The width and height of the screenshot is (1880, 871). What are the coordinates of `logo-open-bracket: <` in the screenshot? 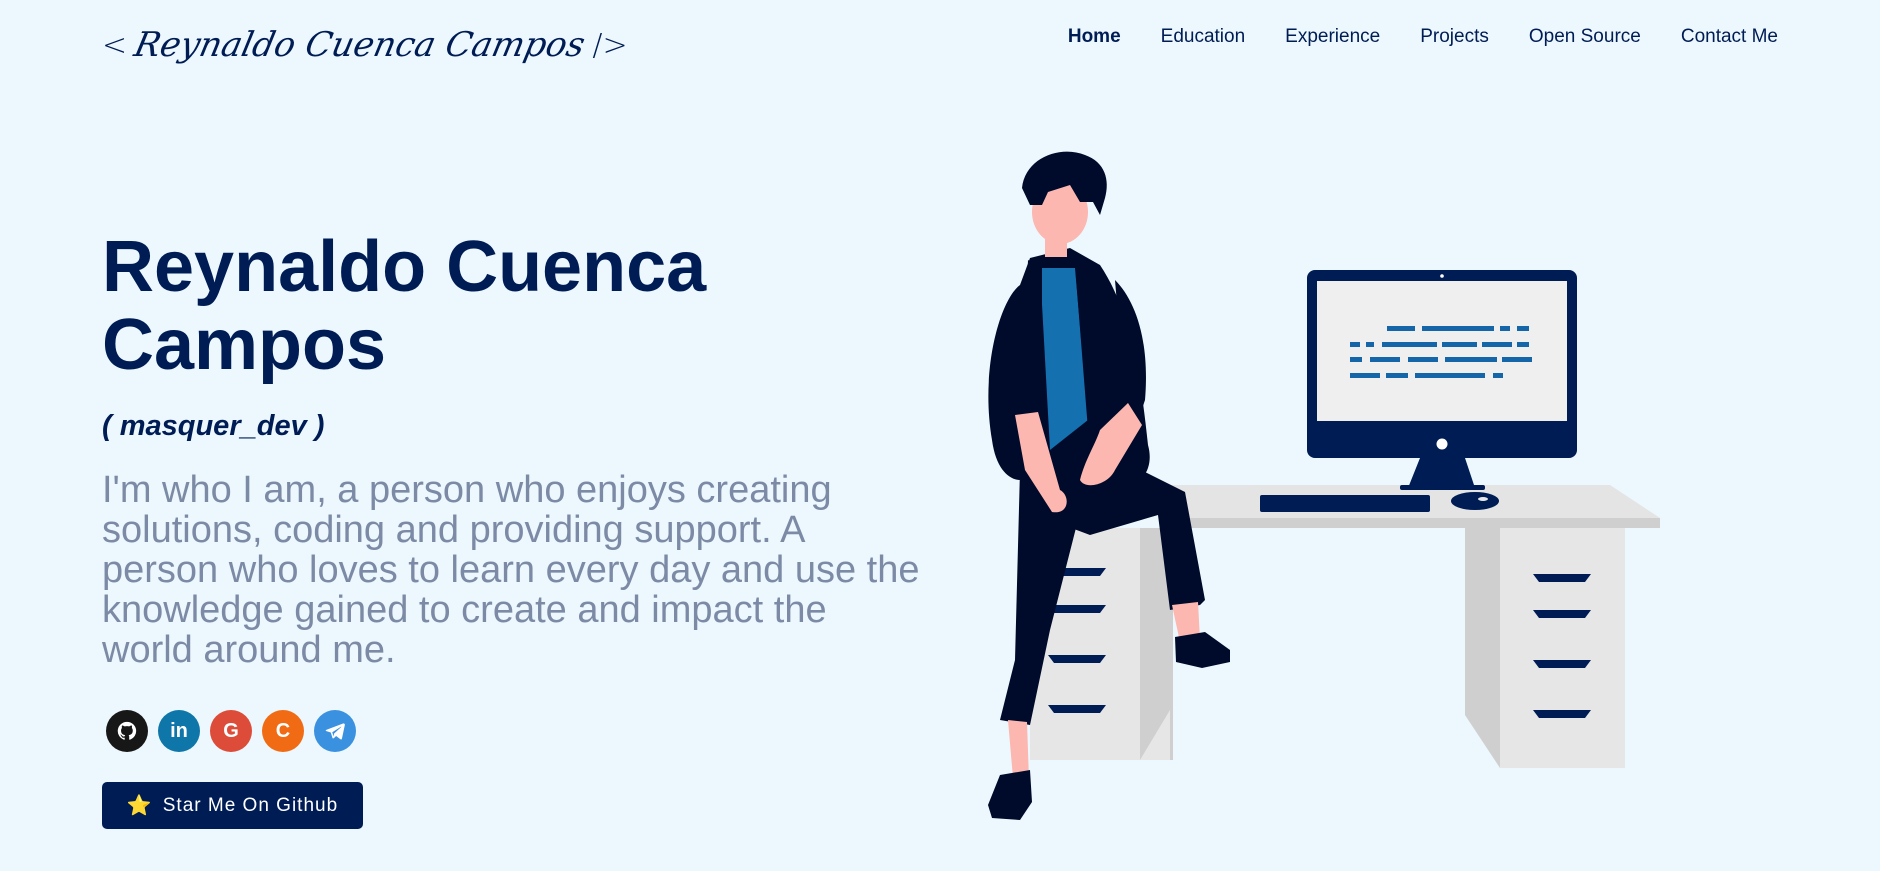 It's located at (115, 45).